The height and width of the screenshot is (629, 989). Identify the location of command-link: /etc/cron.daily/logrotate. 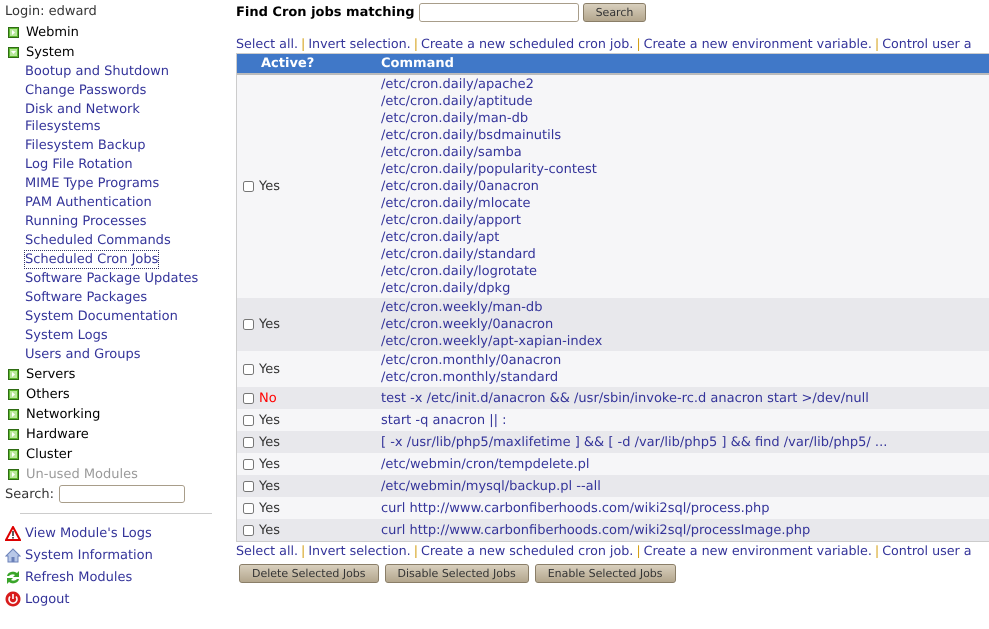
(489, 271).